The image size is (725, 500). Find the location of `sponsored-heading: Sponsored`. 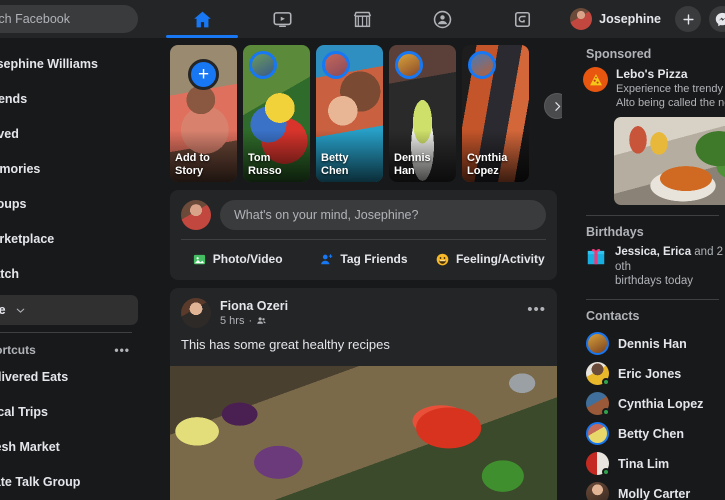

sponsored-heading: Sponsored is located at coordinates (619, 54).